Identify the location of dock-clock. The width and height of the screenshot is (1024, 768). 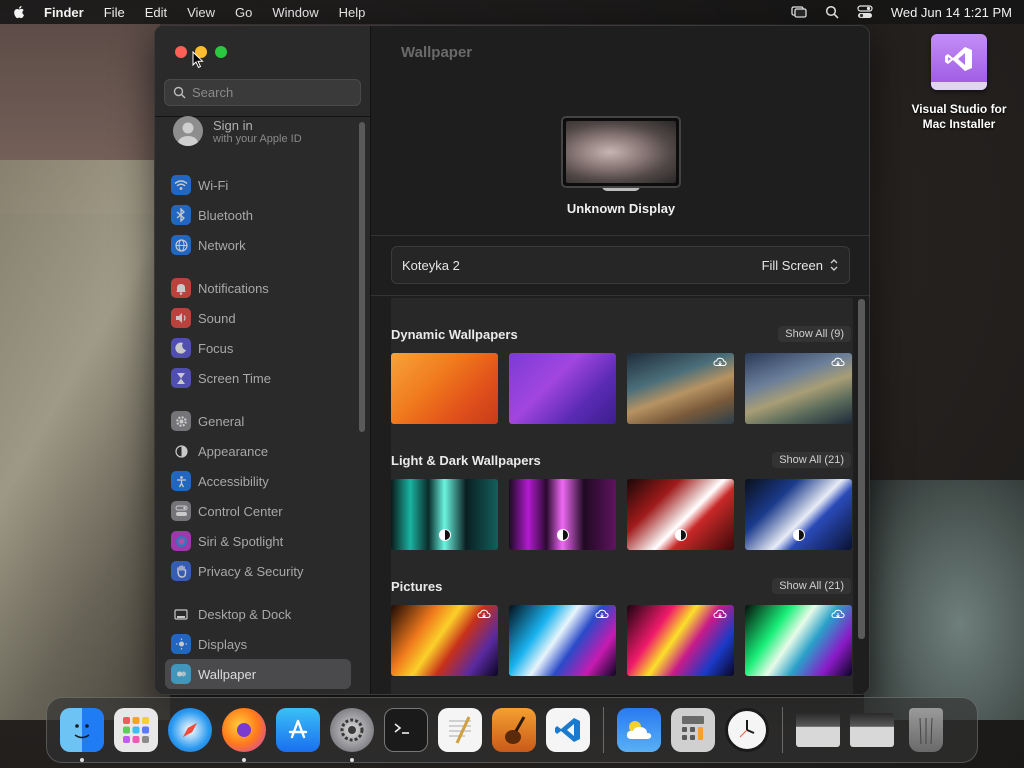
(747, 730).